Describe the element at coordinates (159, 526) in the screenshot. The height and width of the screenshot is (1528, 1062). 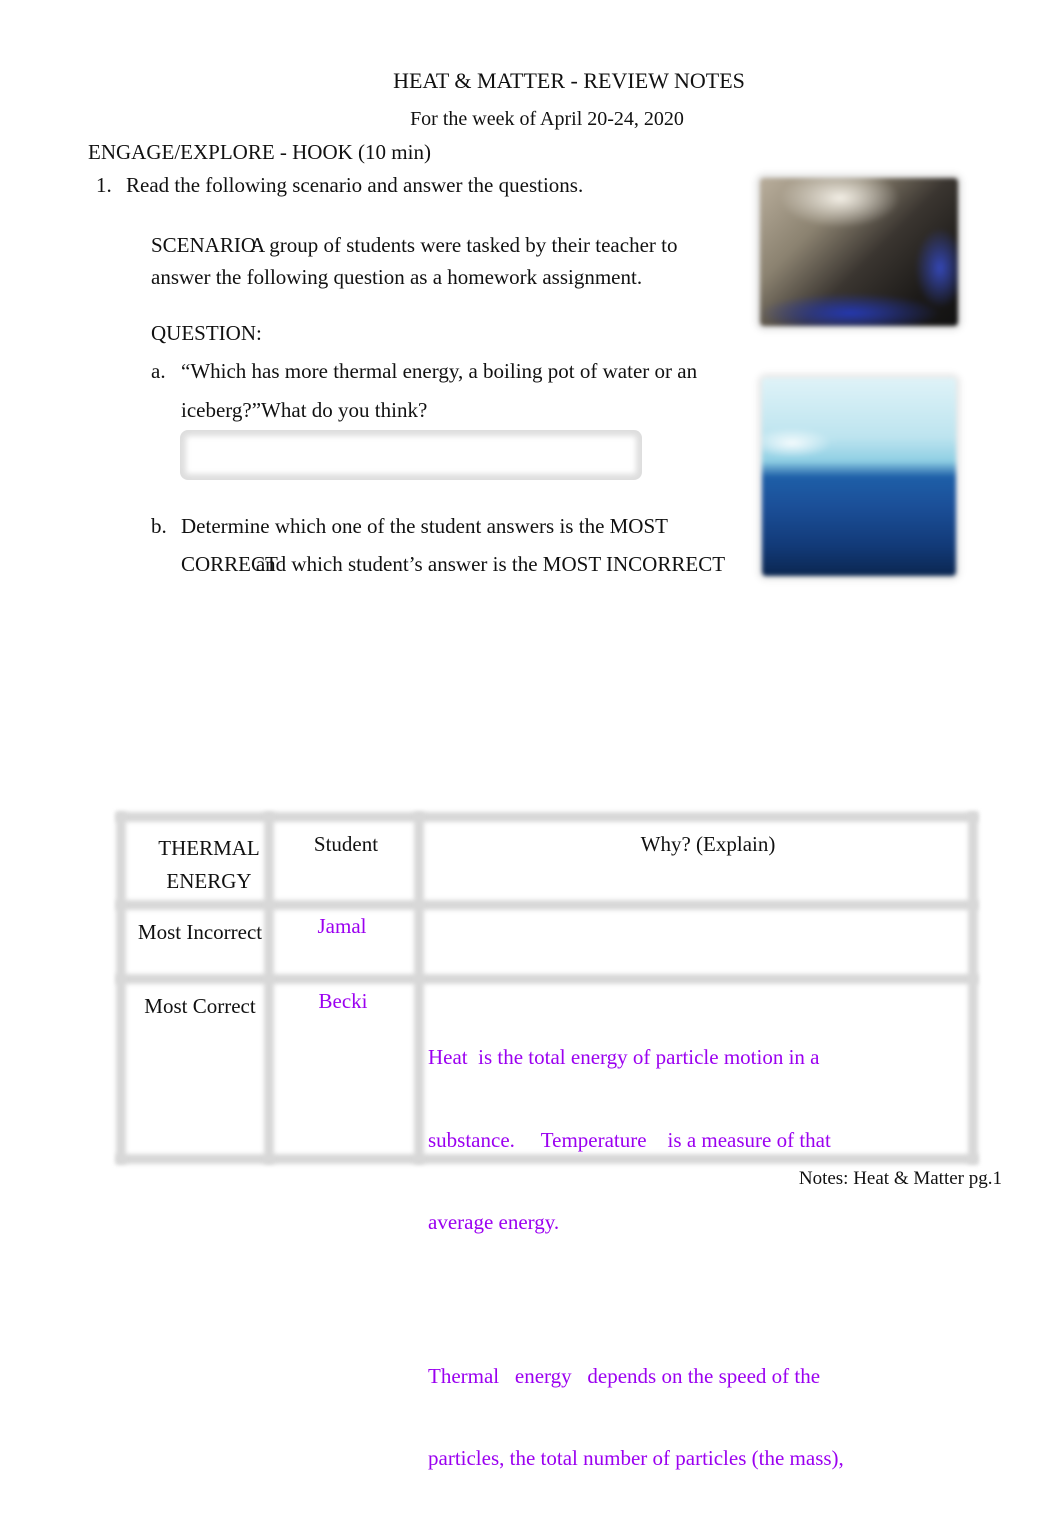
I see `question-b-marker: b.` at that location.